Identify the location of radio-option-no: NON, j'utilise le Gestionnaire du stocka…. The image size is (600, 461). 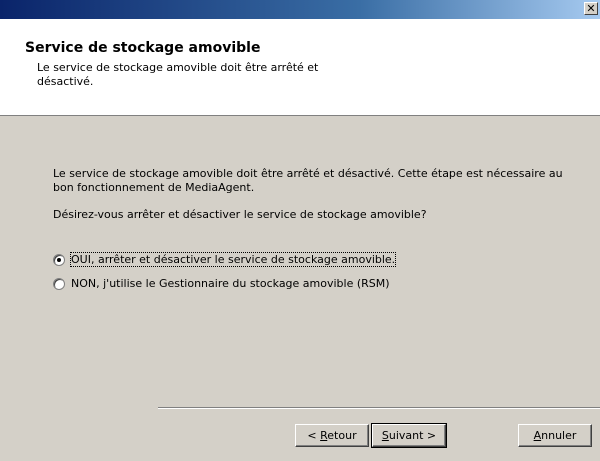
(221, 283).